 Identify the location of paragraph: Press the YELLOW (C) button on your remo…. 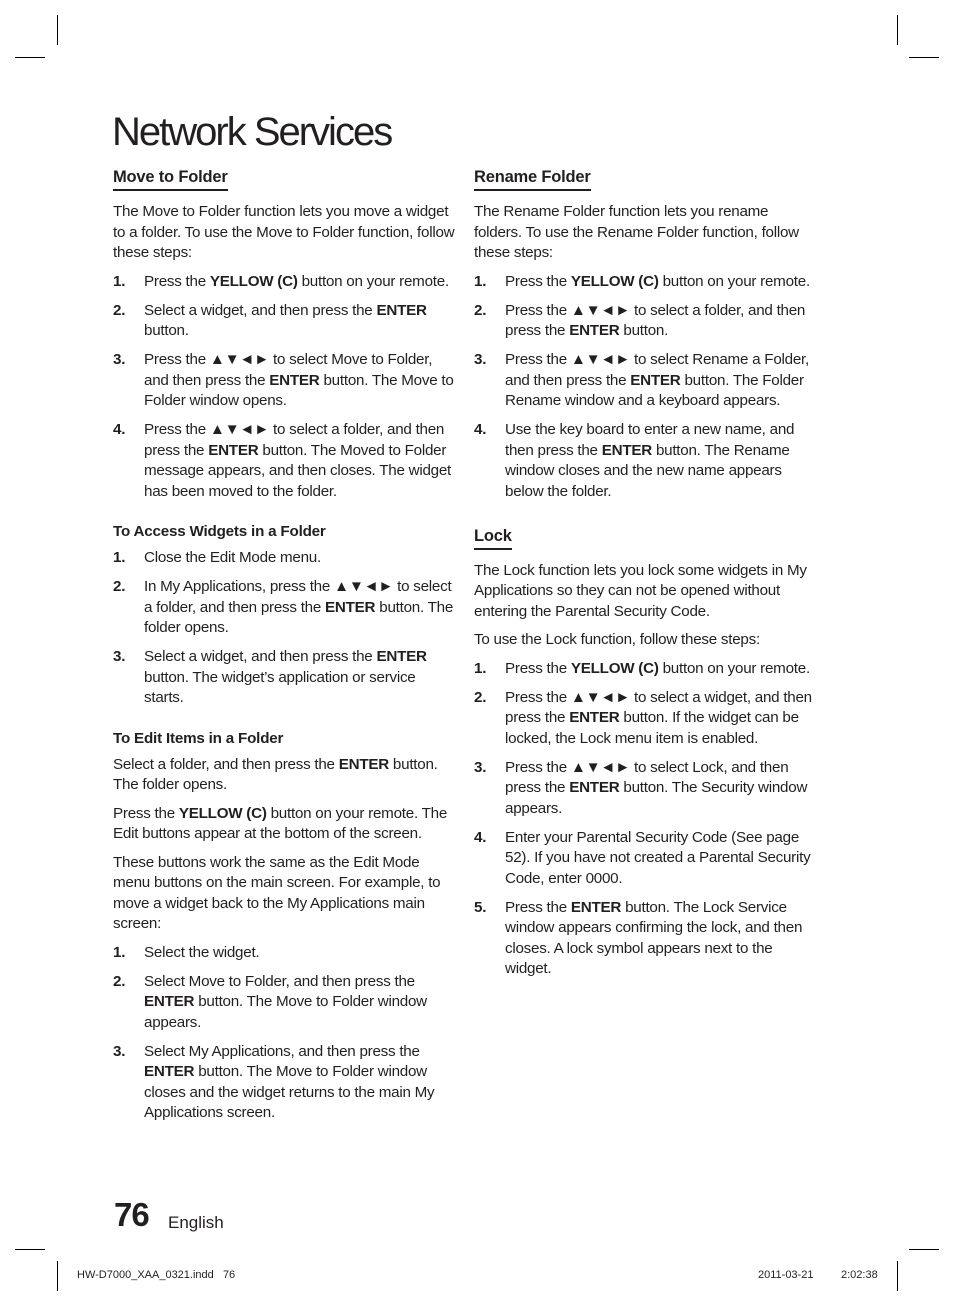
(284, 824).